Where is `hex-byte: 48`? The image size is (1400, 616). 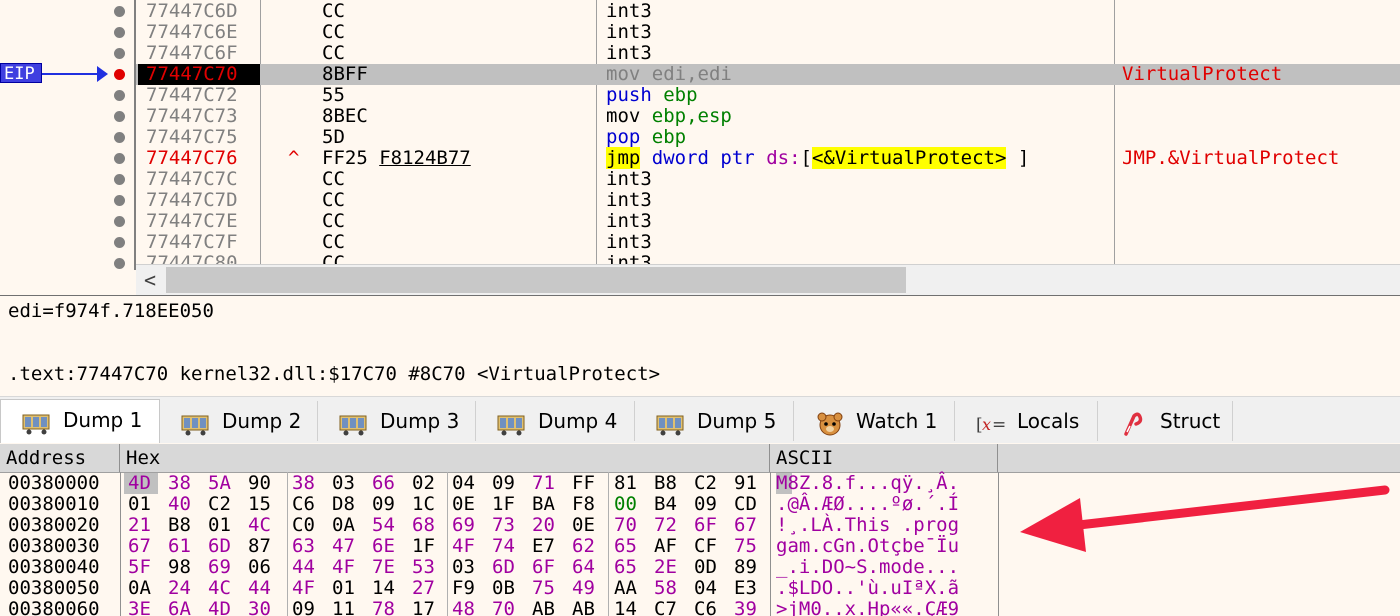 hex-byte: 48 is located at coordinates (467, 607).